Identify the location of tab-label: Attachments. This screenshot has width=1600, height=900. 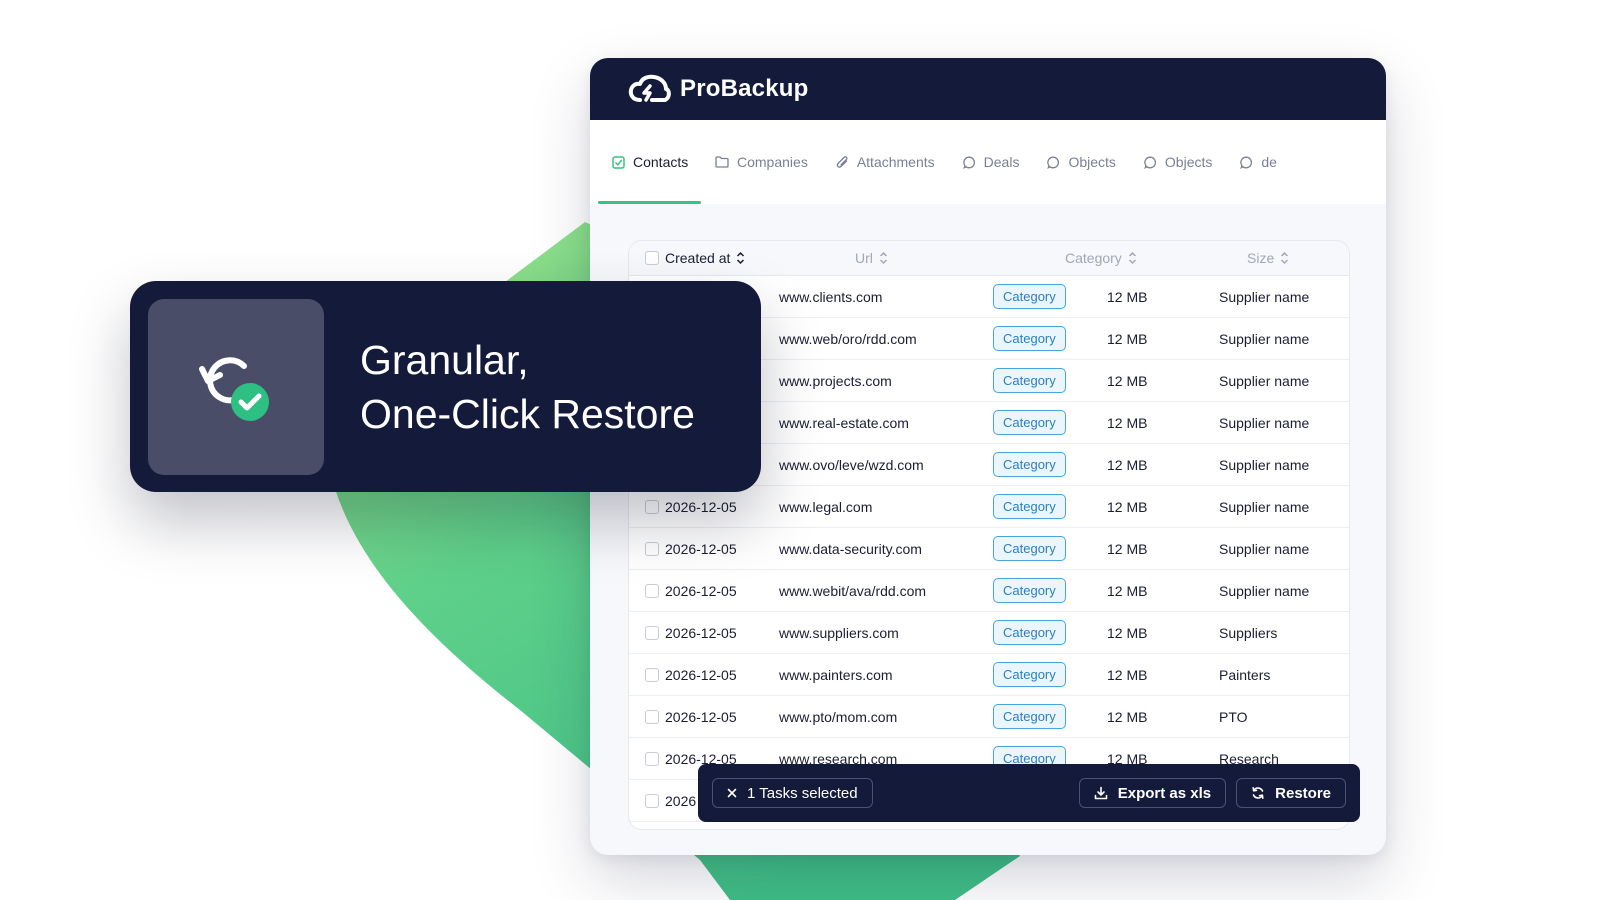
(895, 162).